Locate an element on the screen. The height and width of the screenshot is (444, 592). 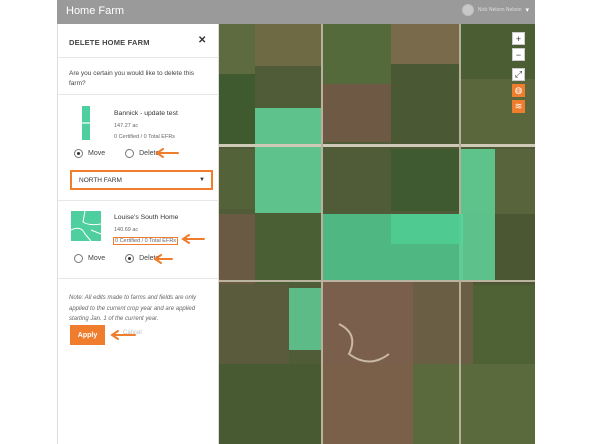
apply-button: Apply is located at coordinates (87, 335).